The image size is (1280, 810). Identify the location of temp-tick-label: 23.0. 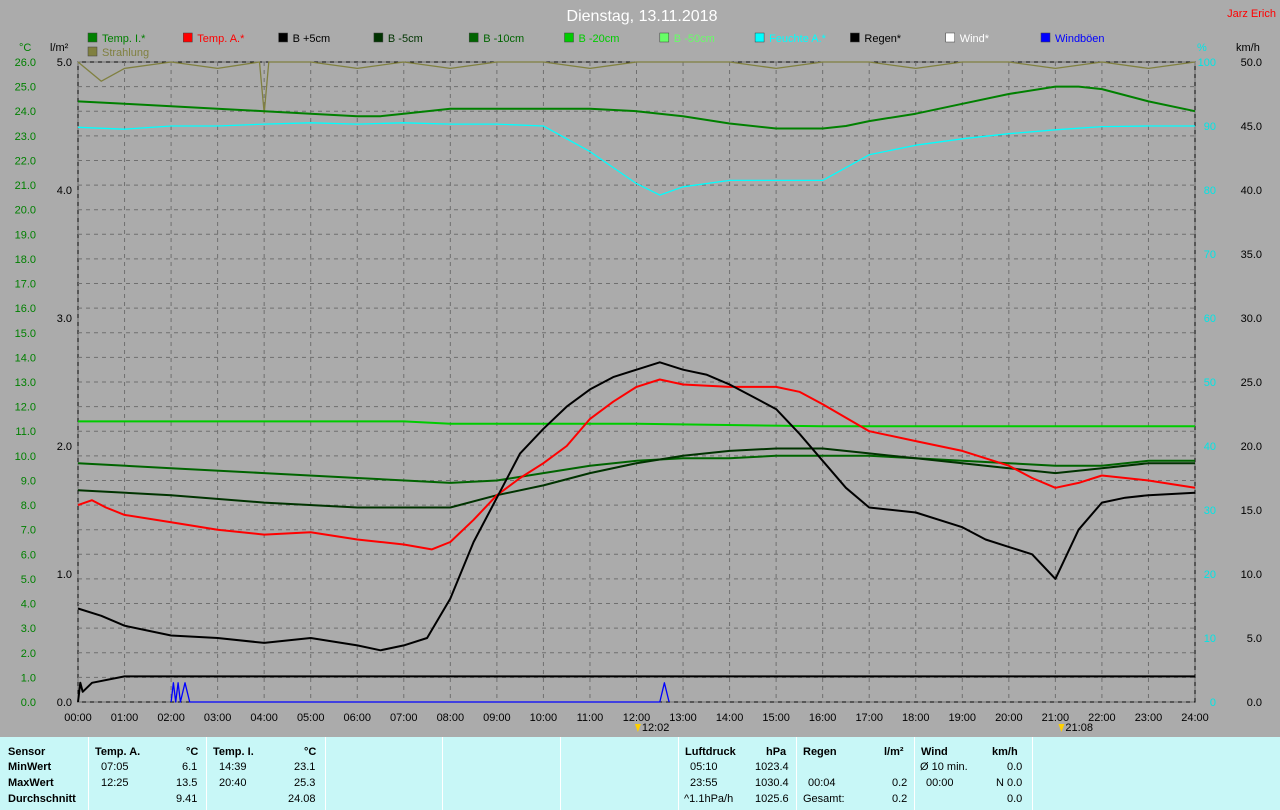
(25, 137).